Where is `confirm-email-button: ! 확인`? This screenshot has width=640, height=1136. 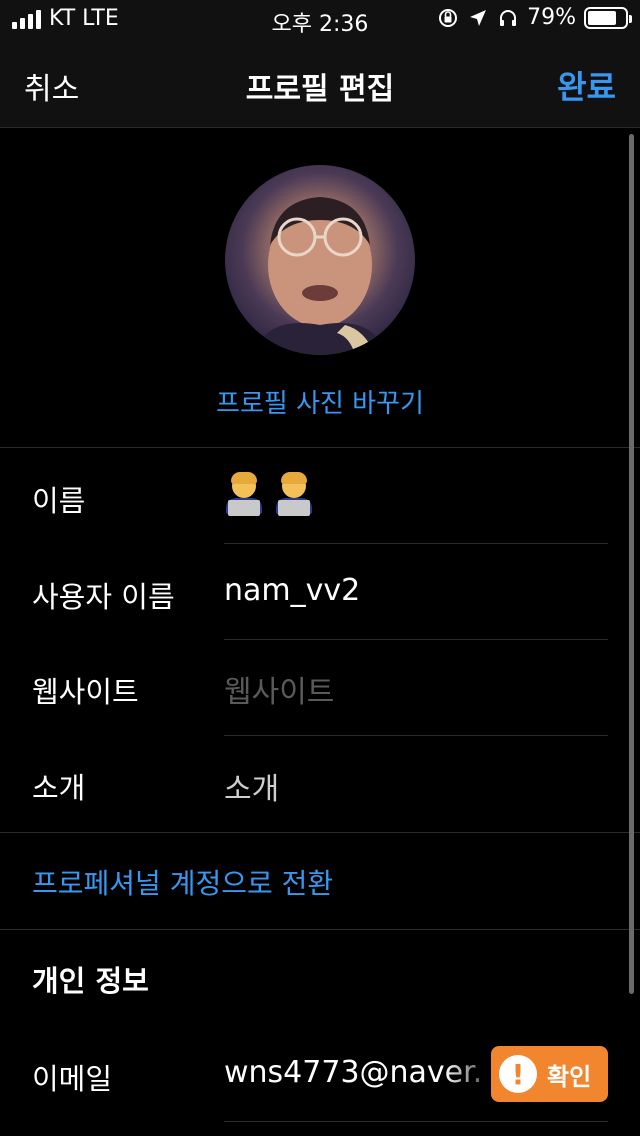 confirm-email-button: ! 확인 is located at coordinates (549, 1074).